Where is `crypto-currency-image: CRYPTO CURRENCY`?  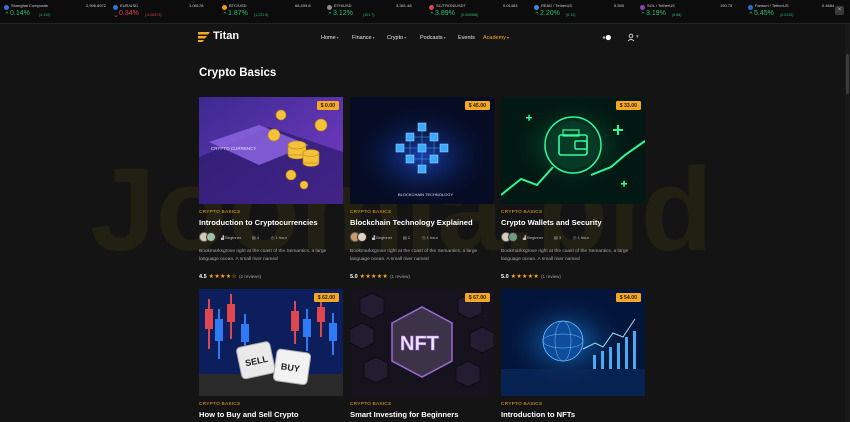
crypto-currency-image: CRYPTO CURRENCY is located at coordinates (271, 150).